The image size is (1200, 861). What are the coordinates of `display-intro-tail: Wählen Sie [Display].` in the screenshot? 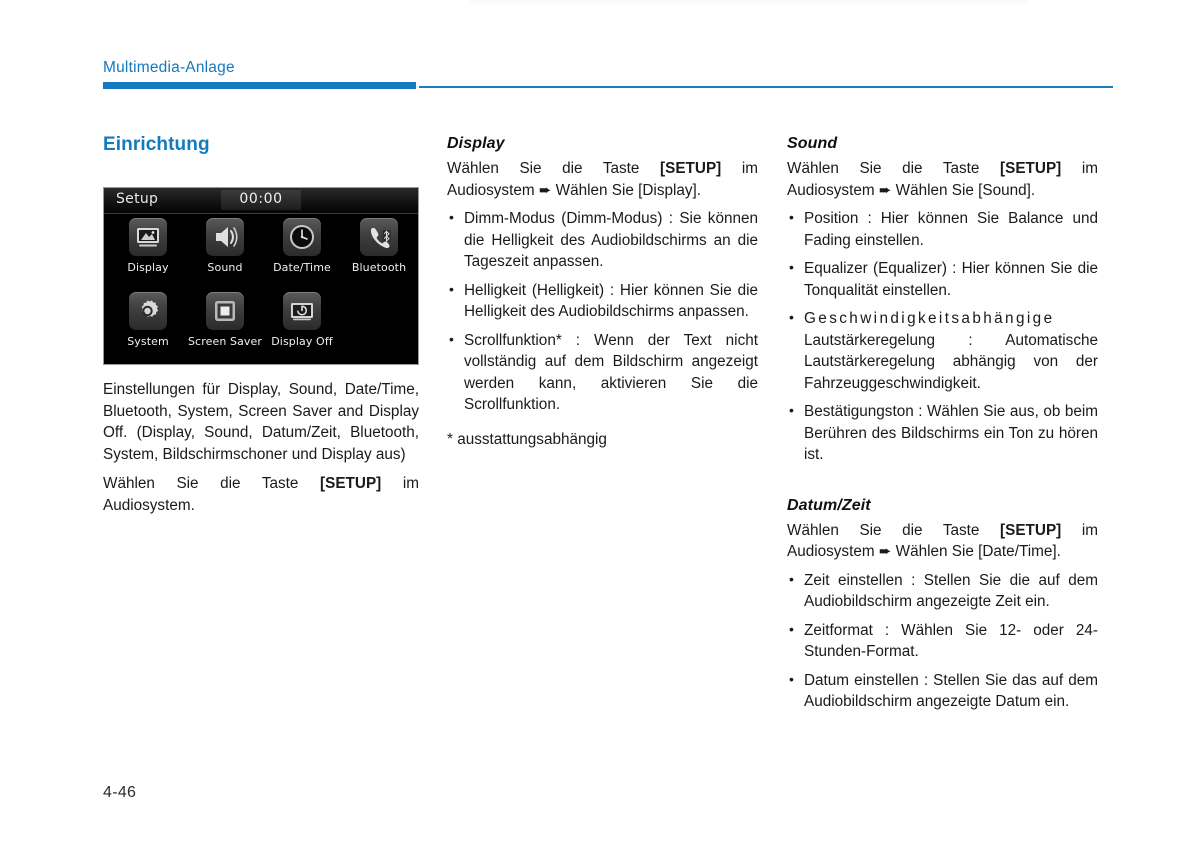 It's located at (628, 190).